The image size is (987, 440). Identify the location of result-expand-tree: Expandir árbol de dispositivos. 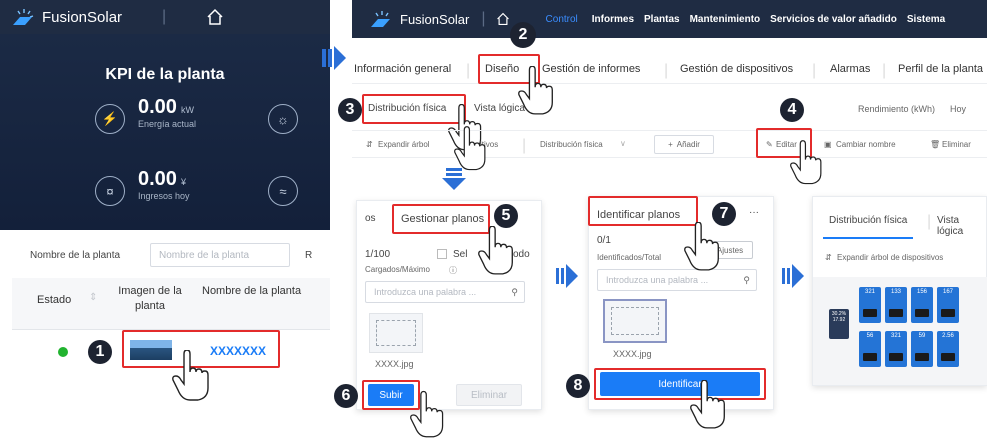
(890, 257).